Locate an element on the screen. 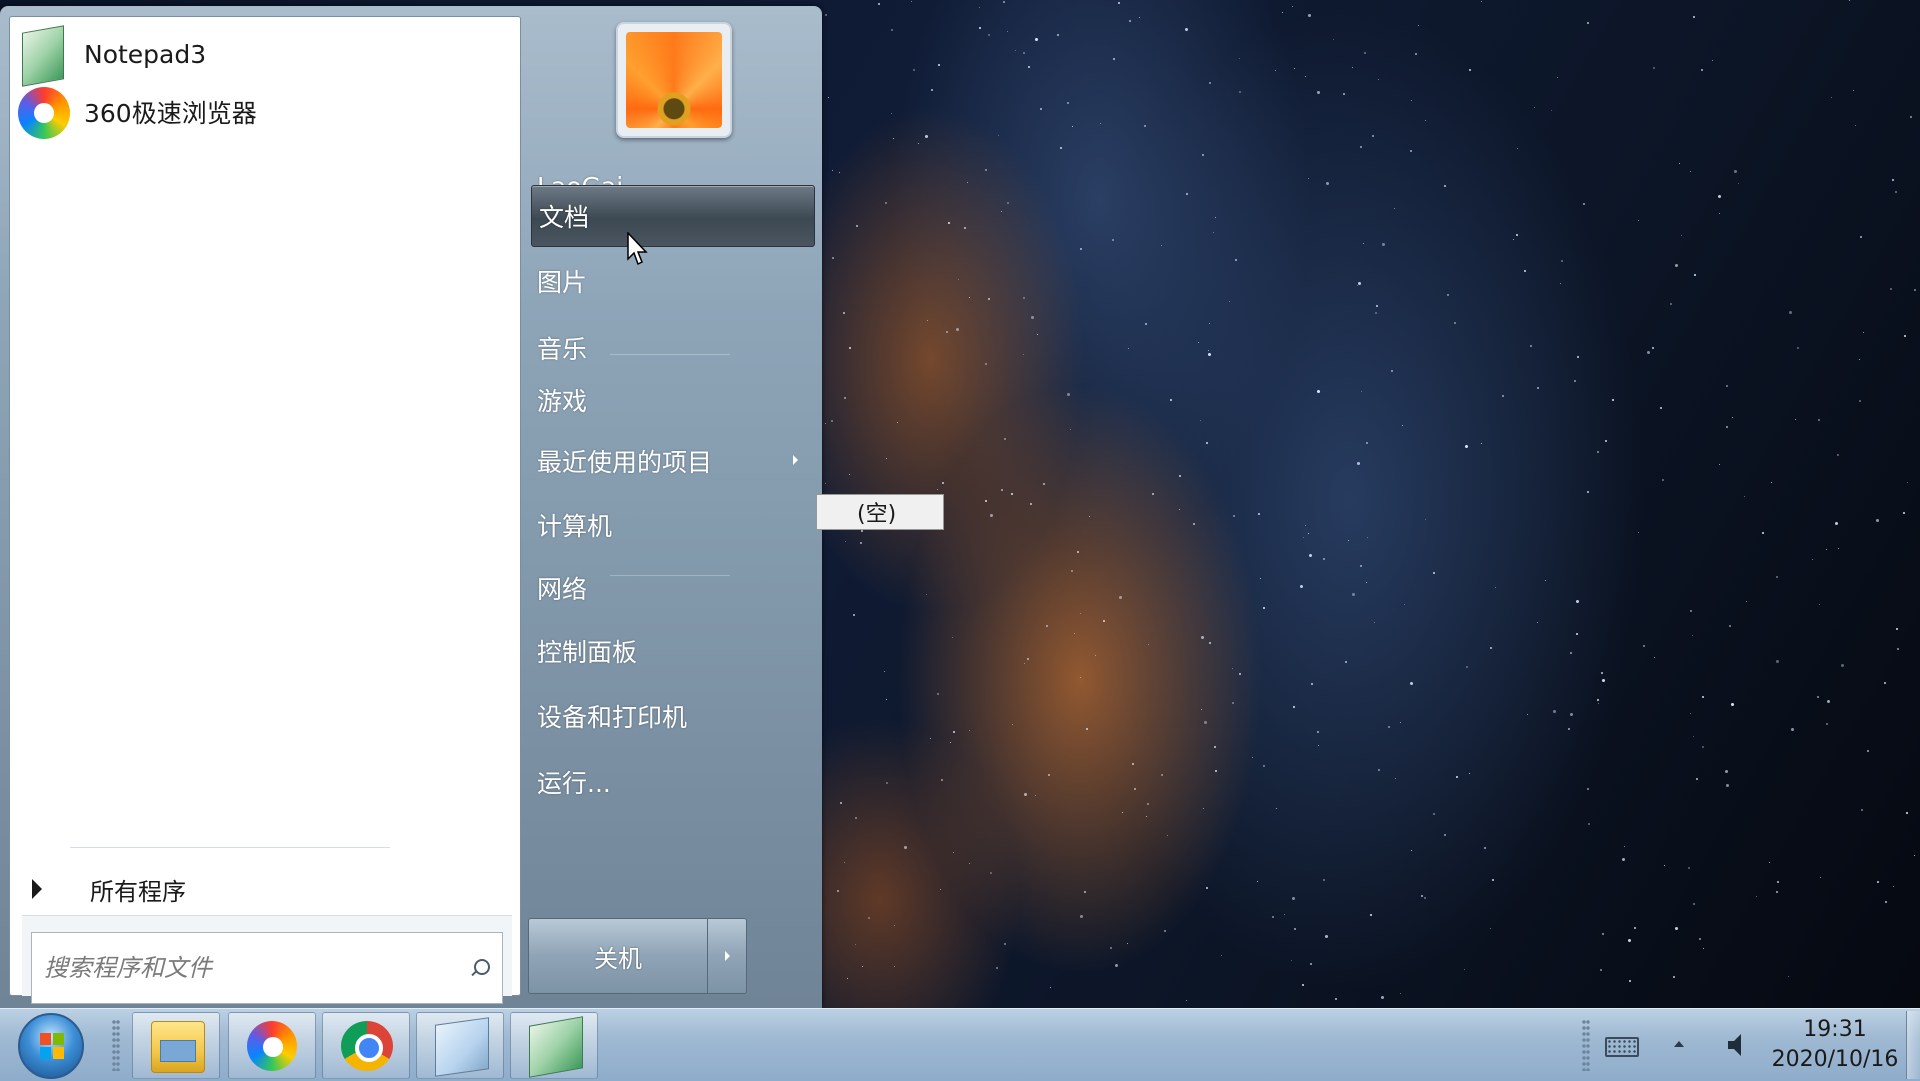 This screenshot has height=1081, width=1920. tray-grip is located at coordinates (1586, 1045).